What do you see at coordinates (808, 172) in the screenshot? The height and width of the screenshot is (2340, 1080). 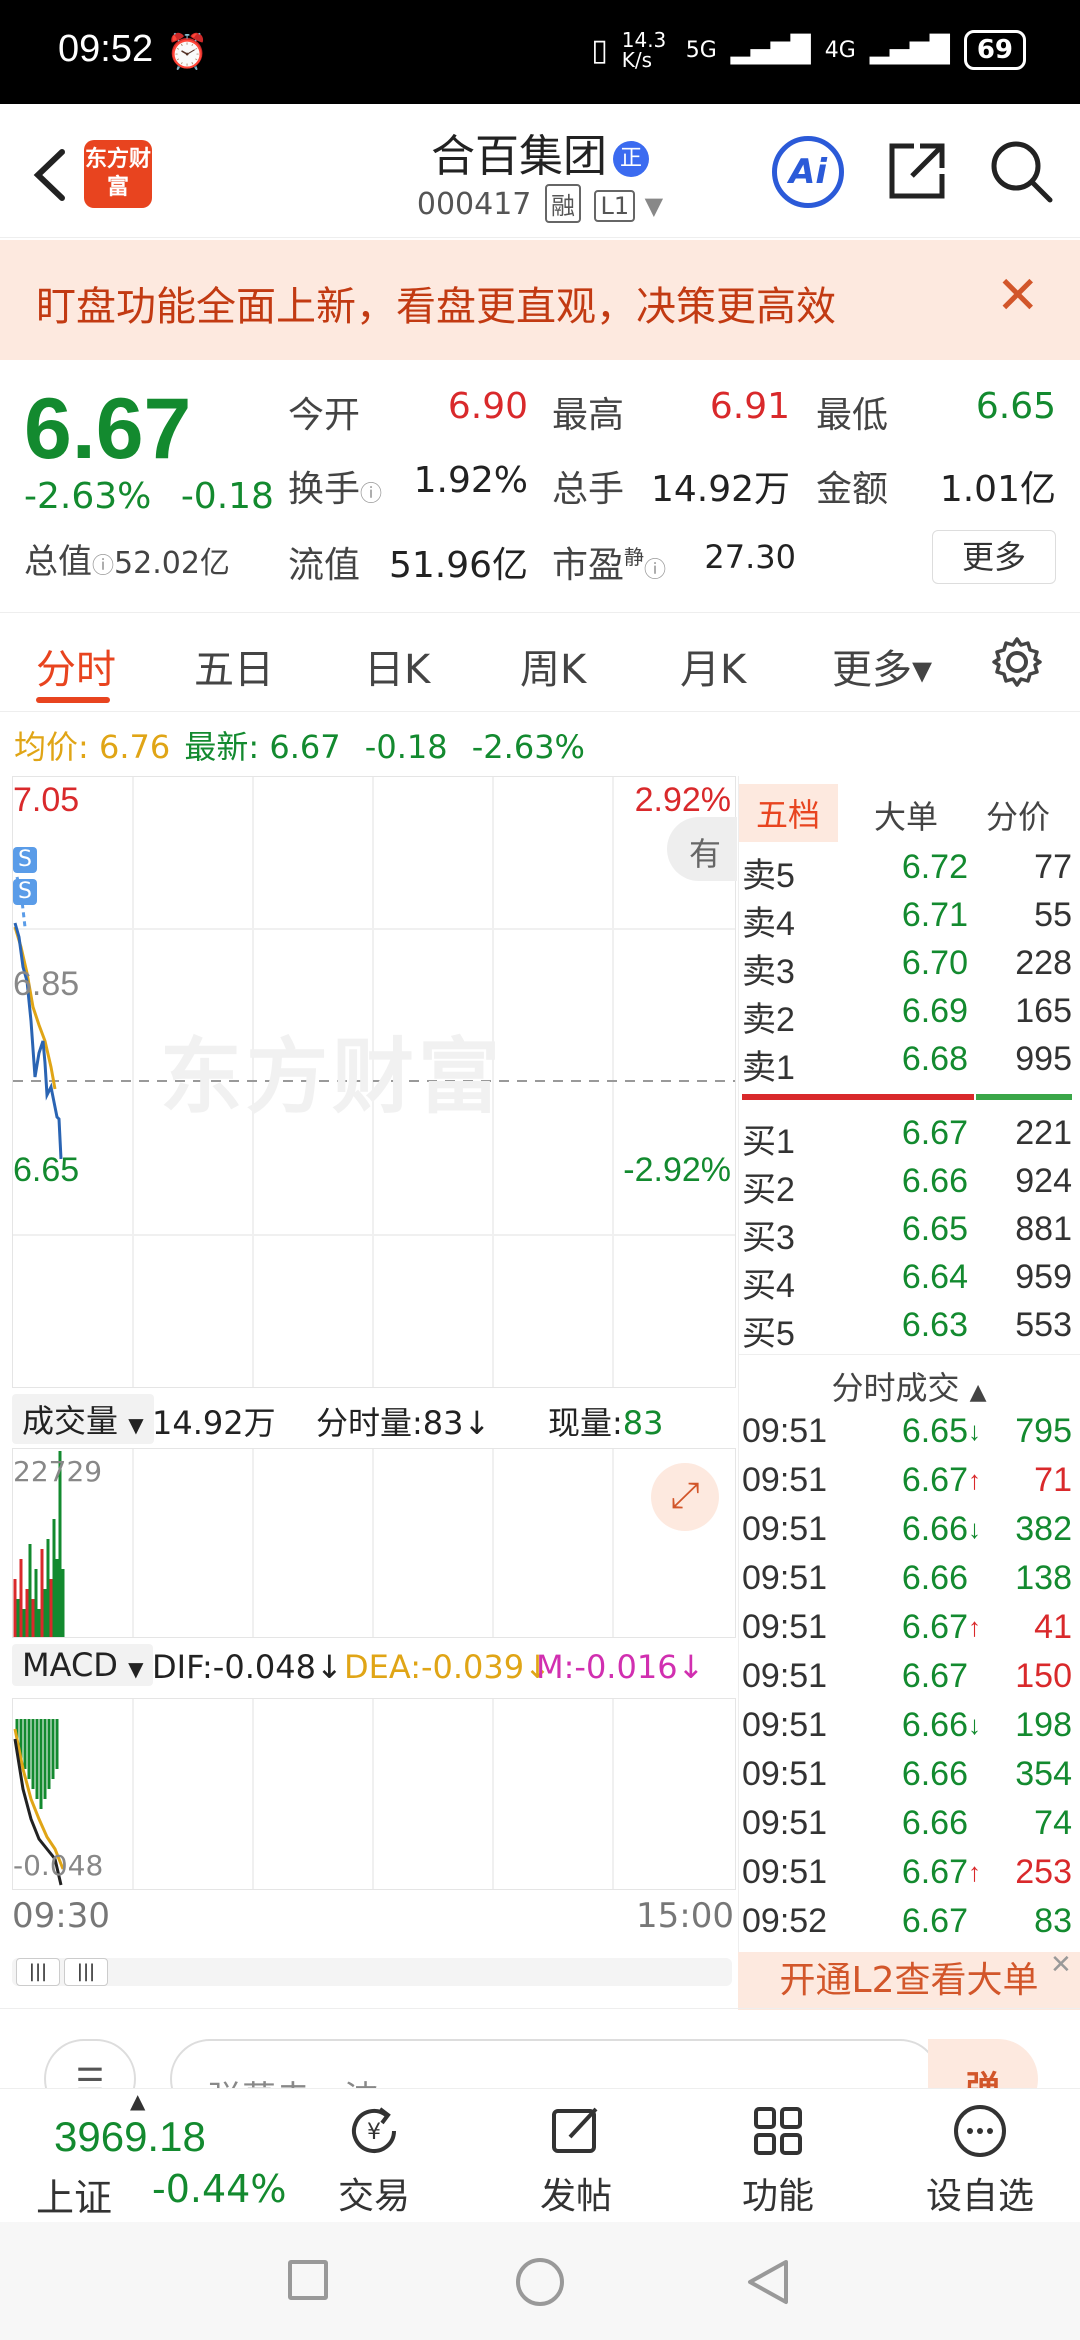 I see `ai-button: Ai` at bounding box center [808, 172].